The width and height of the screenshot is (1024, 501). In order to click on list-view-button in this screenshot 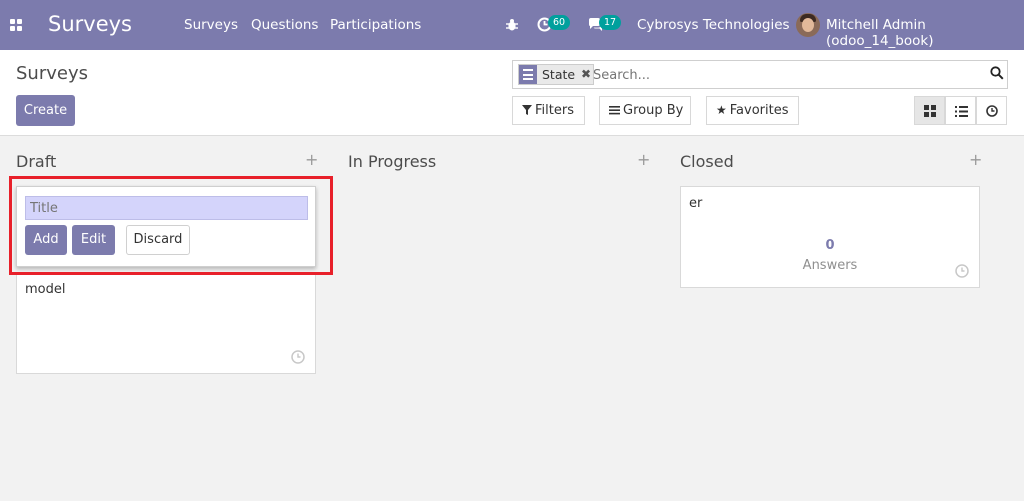, I will do `click(960, 110)`.